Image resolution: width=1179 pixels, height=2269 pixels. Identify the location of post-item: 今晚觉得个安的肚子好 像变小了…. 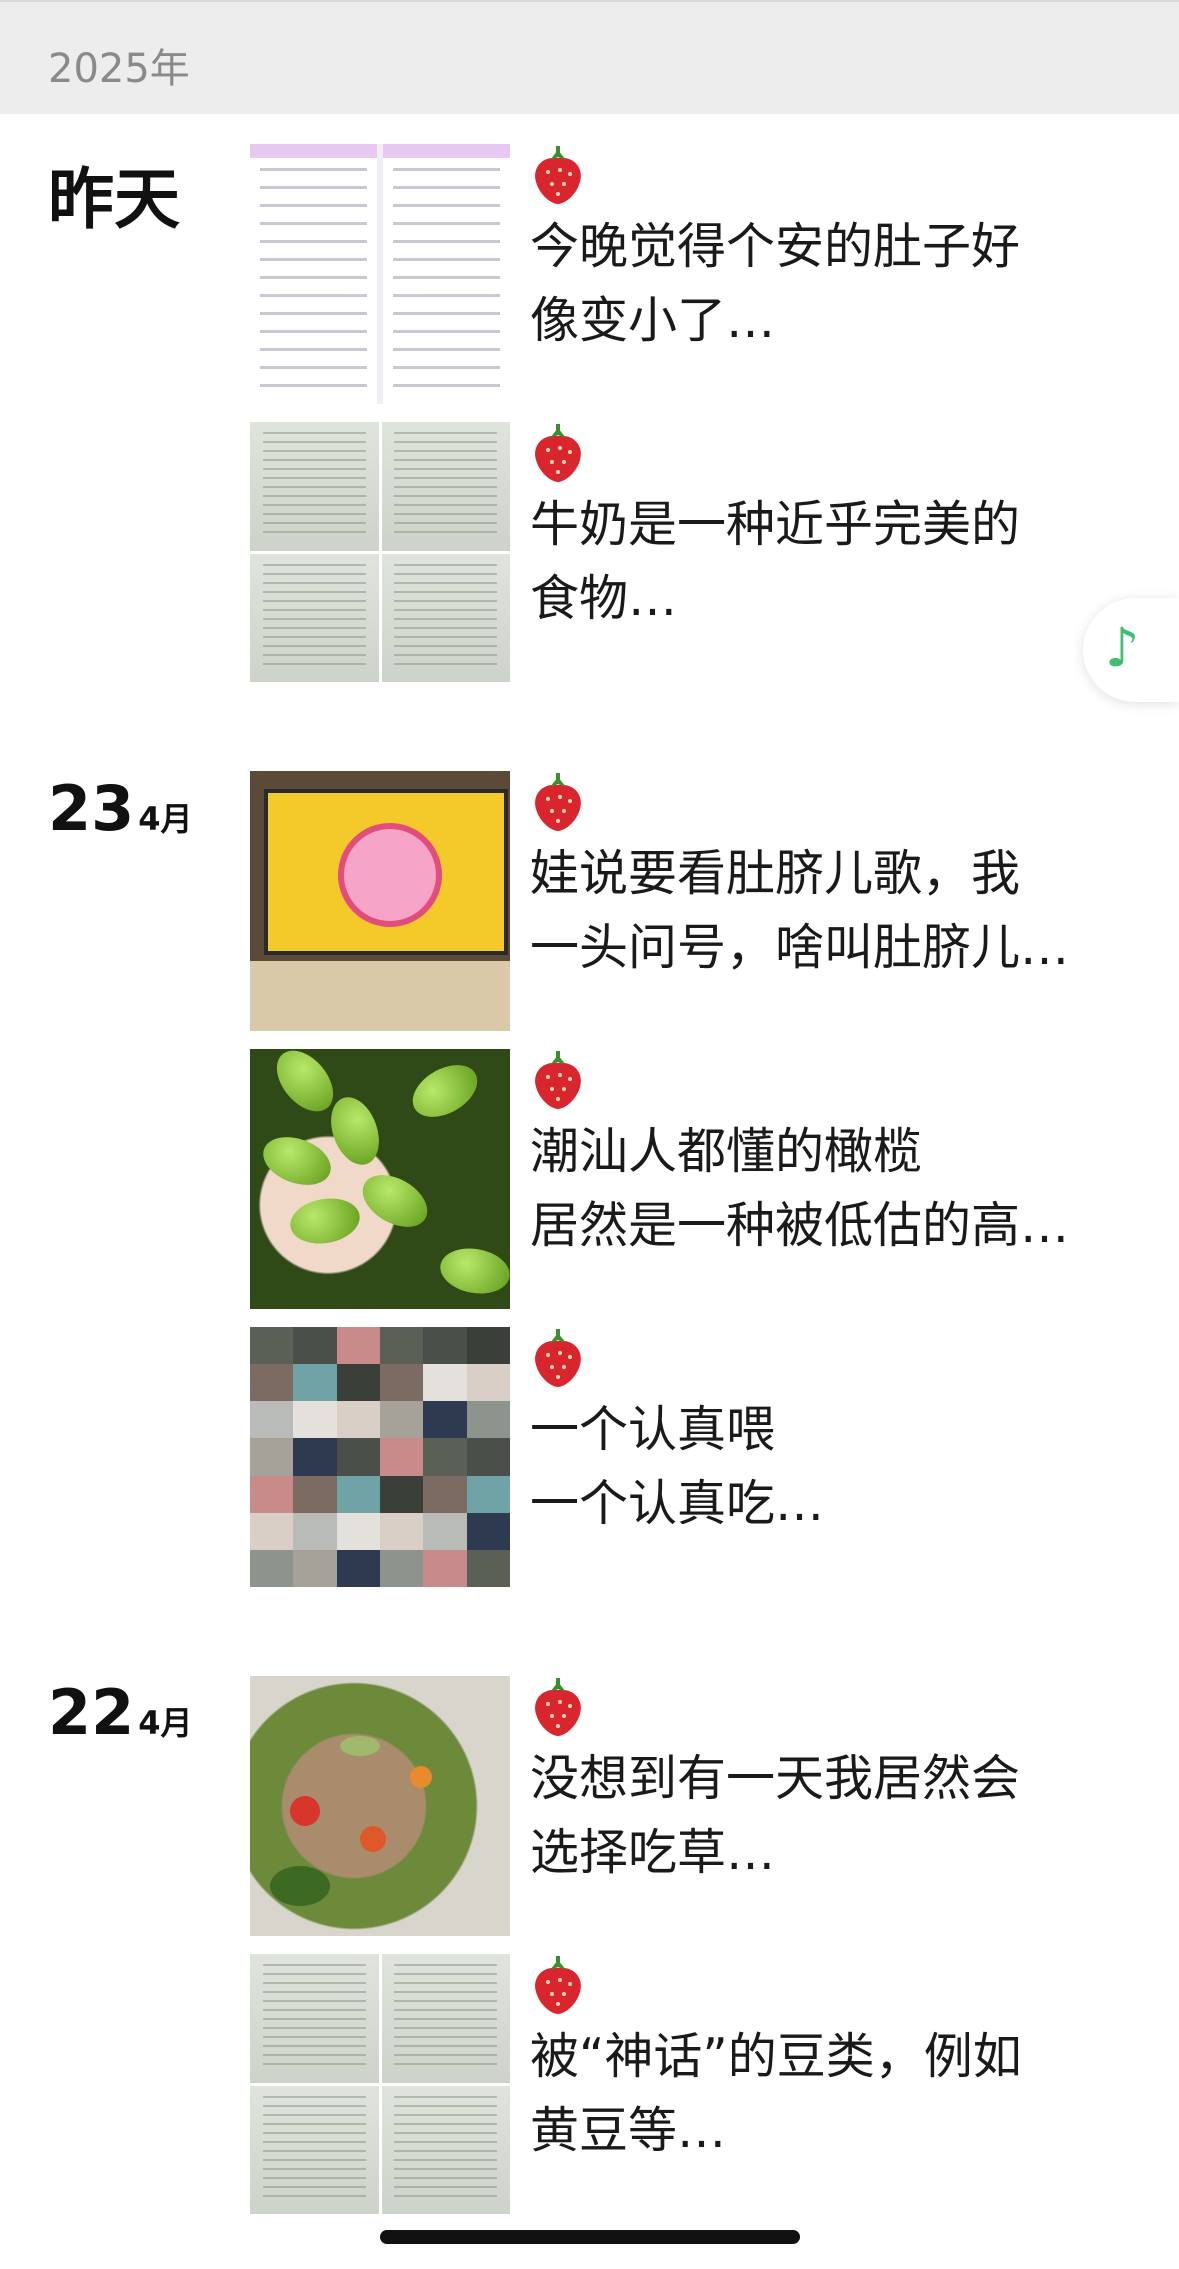
(680, 275).